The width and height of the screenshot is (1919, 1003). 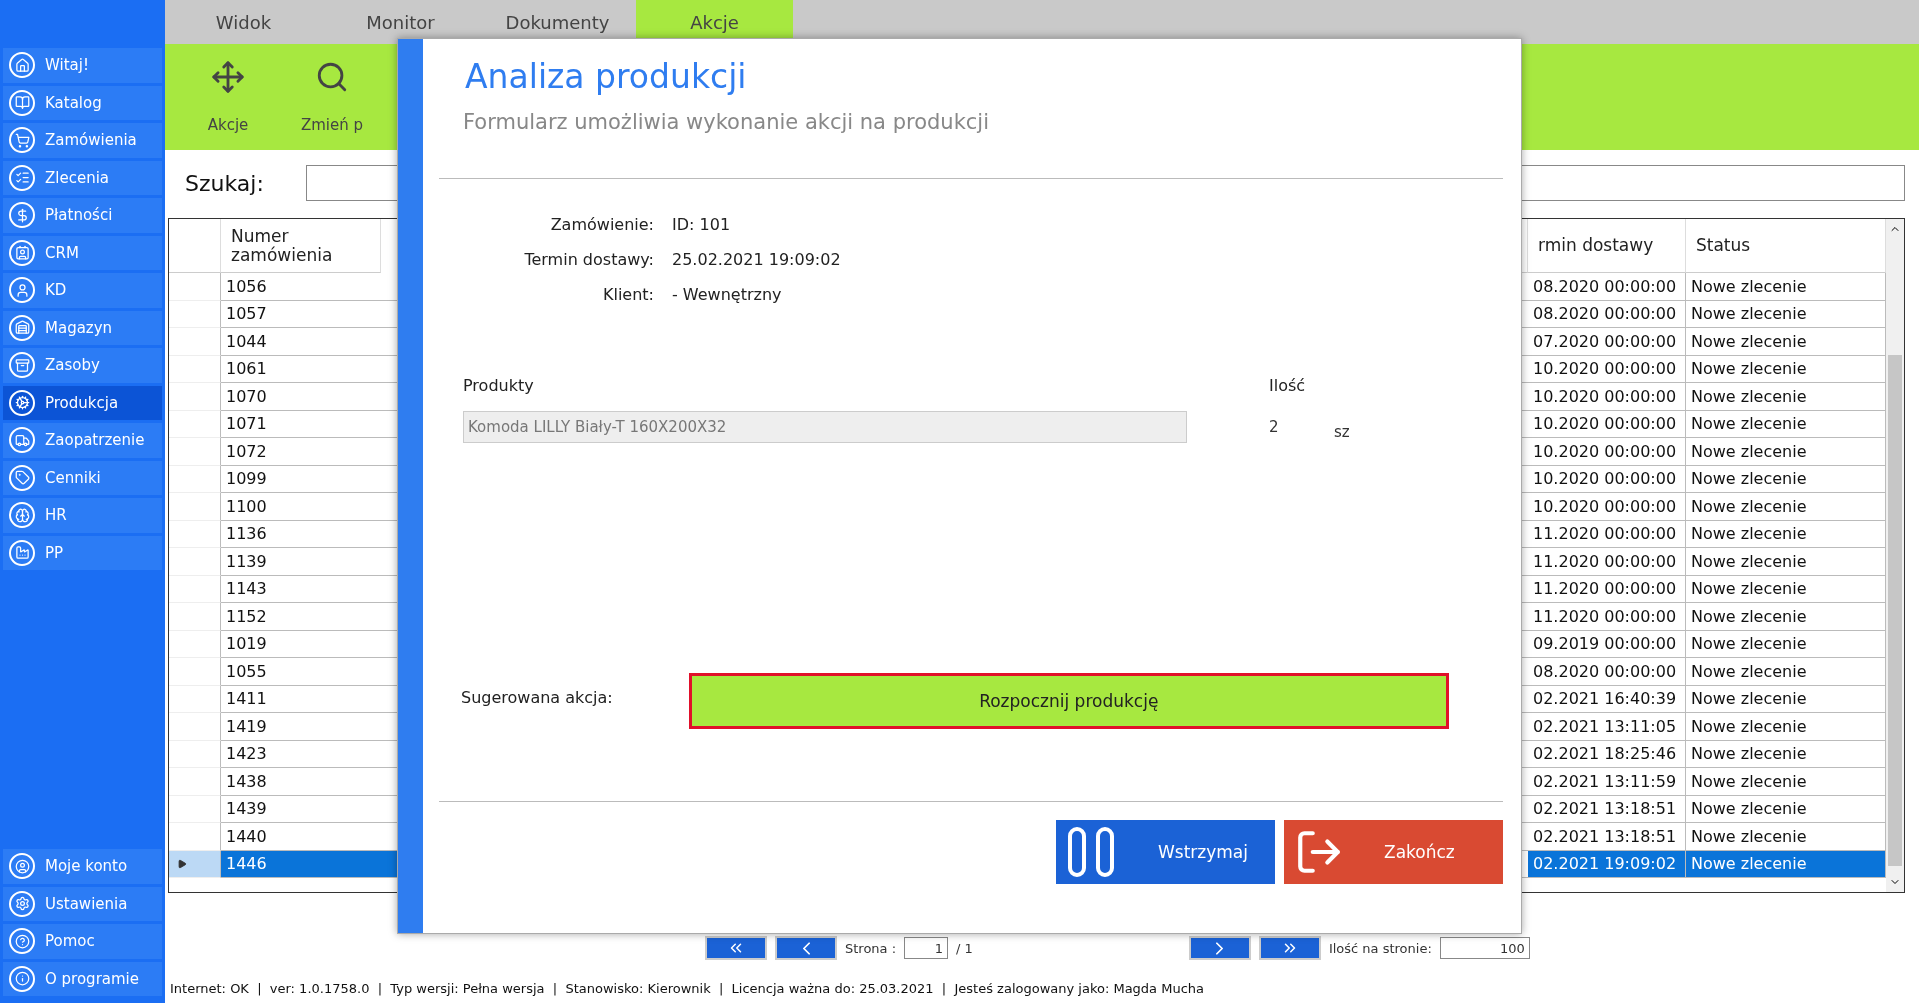 I want to click on sidebar-item: Pomoc, so click(x=82, y=941).